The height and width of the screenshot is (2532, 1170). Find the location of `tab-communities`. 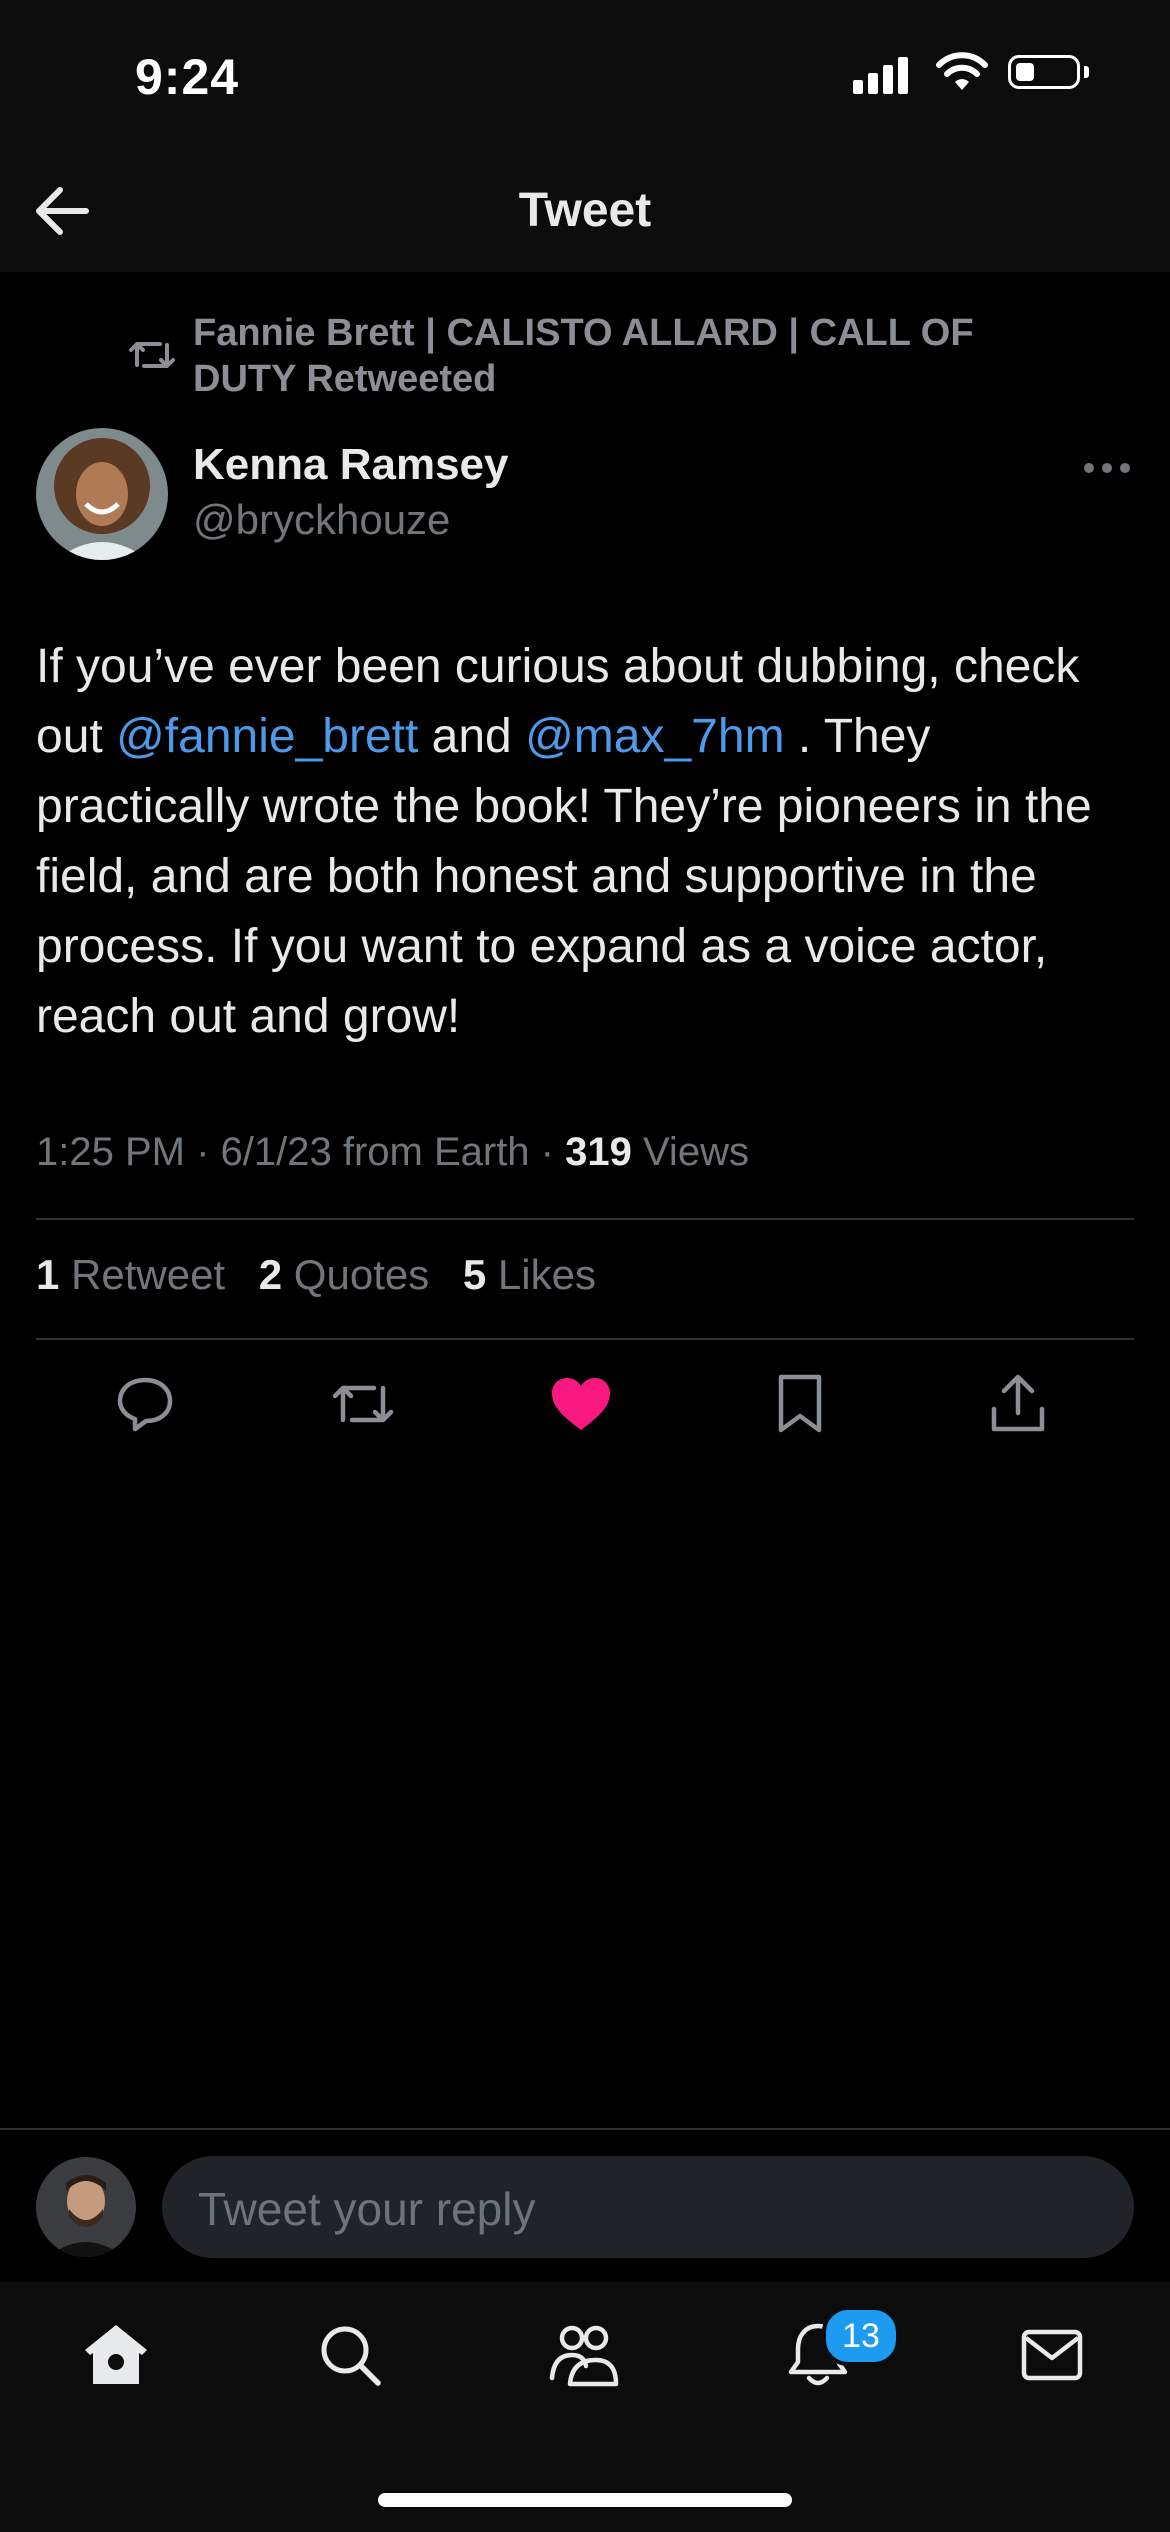

tab-communities is located at coordinates (584, 2355).